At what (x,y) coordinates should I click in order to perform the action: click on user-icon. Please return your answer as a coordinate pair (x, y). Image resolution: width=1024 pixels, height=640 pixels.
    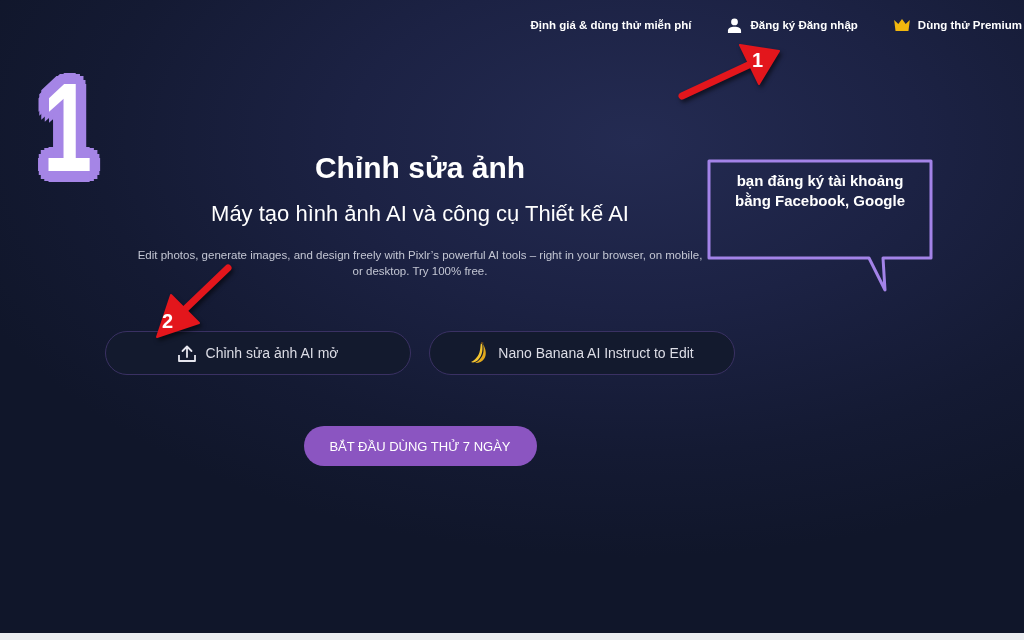
    Looking at the image, I should click on (735, 25).